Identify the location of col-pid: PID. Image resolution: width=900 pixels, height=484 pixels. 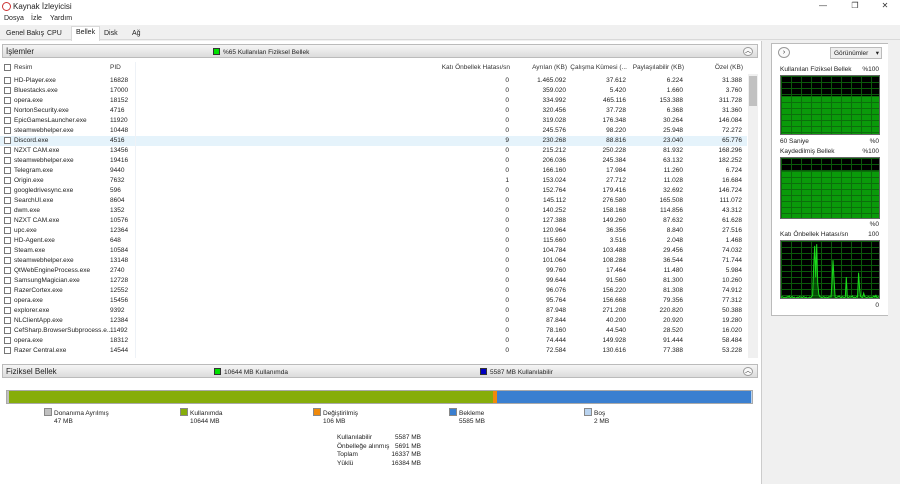
(115, 67).